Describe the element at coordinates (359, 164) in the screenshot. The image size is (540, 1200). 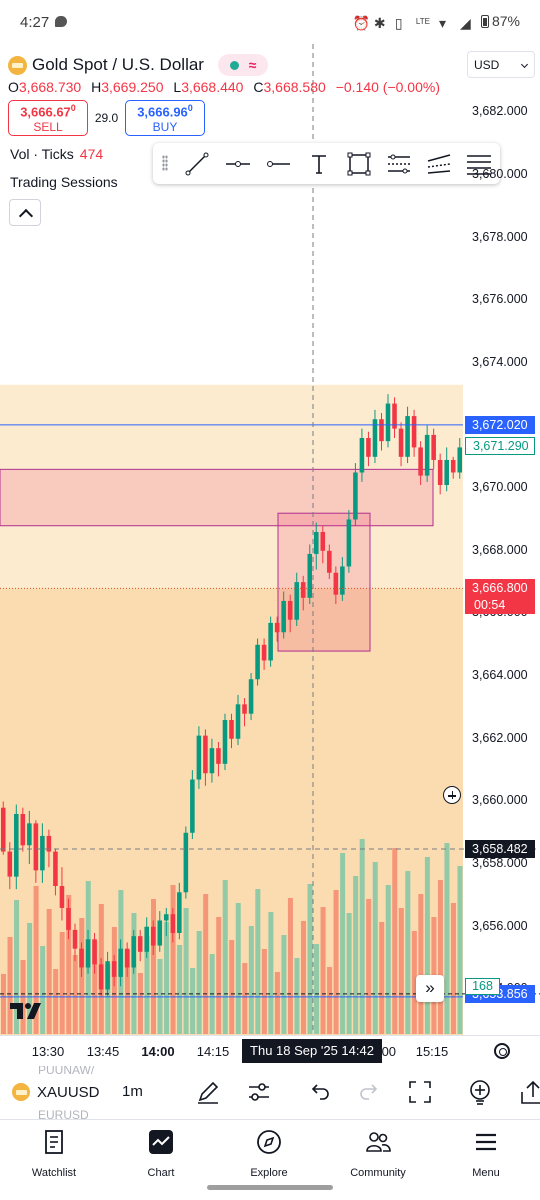
I see `rectangle-icon` at that location.